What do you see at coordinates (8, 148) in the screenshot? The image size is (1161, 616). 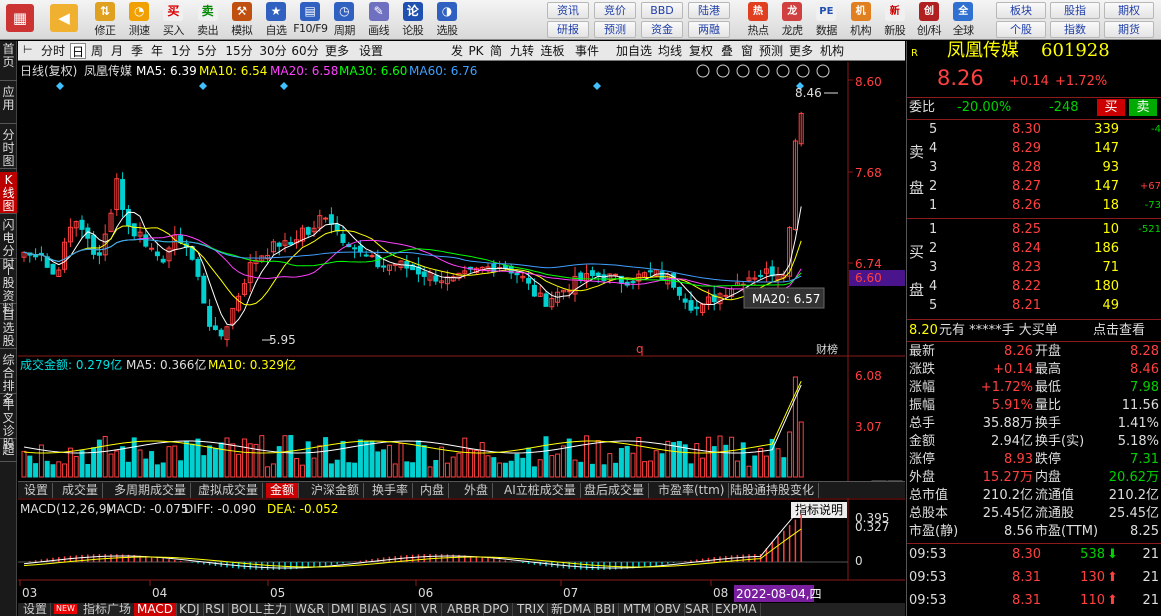 I see `left-tab-2: 分时图` at bounding box center [8, 148].